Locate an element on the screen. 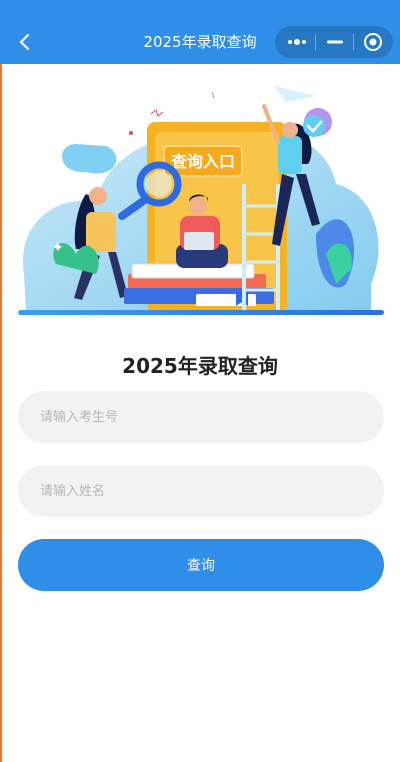  minimize-icon is located at coordinates (335, 42).